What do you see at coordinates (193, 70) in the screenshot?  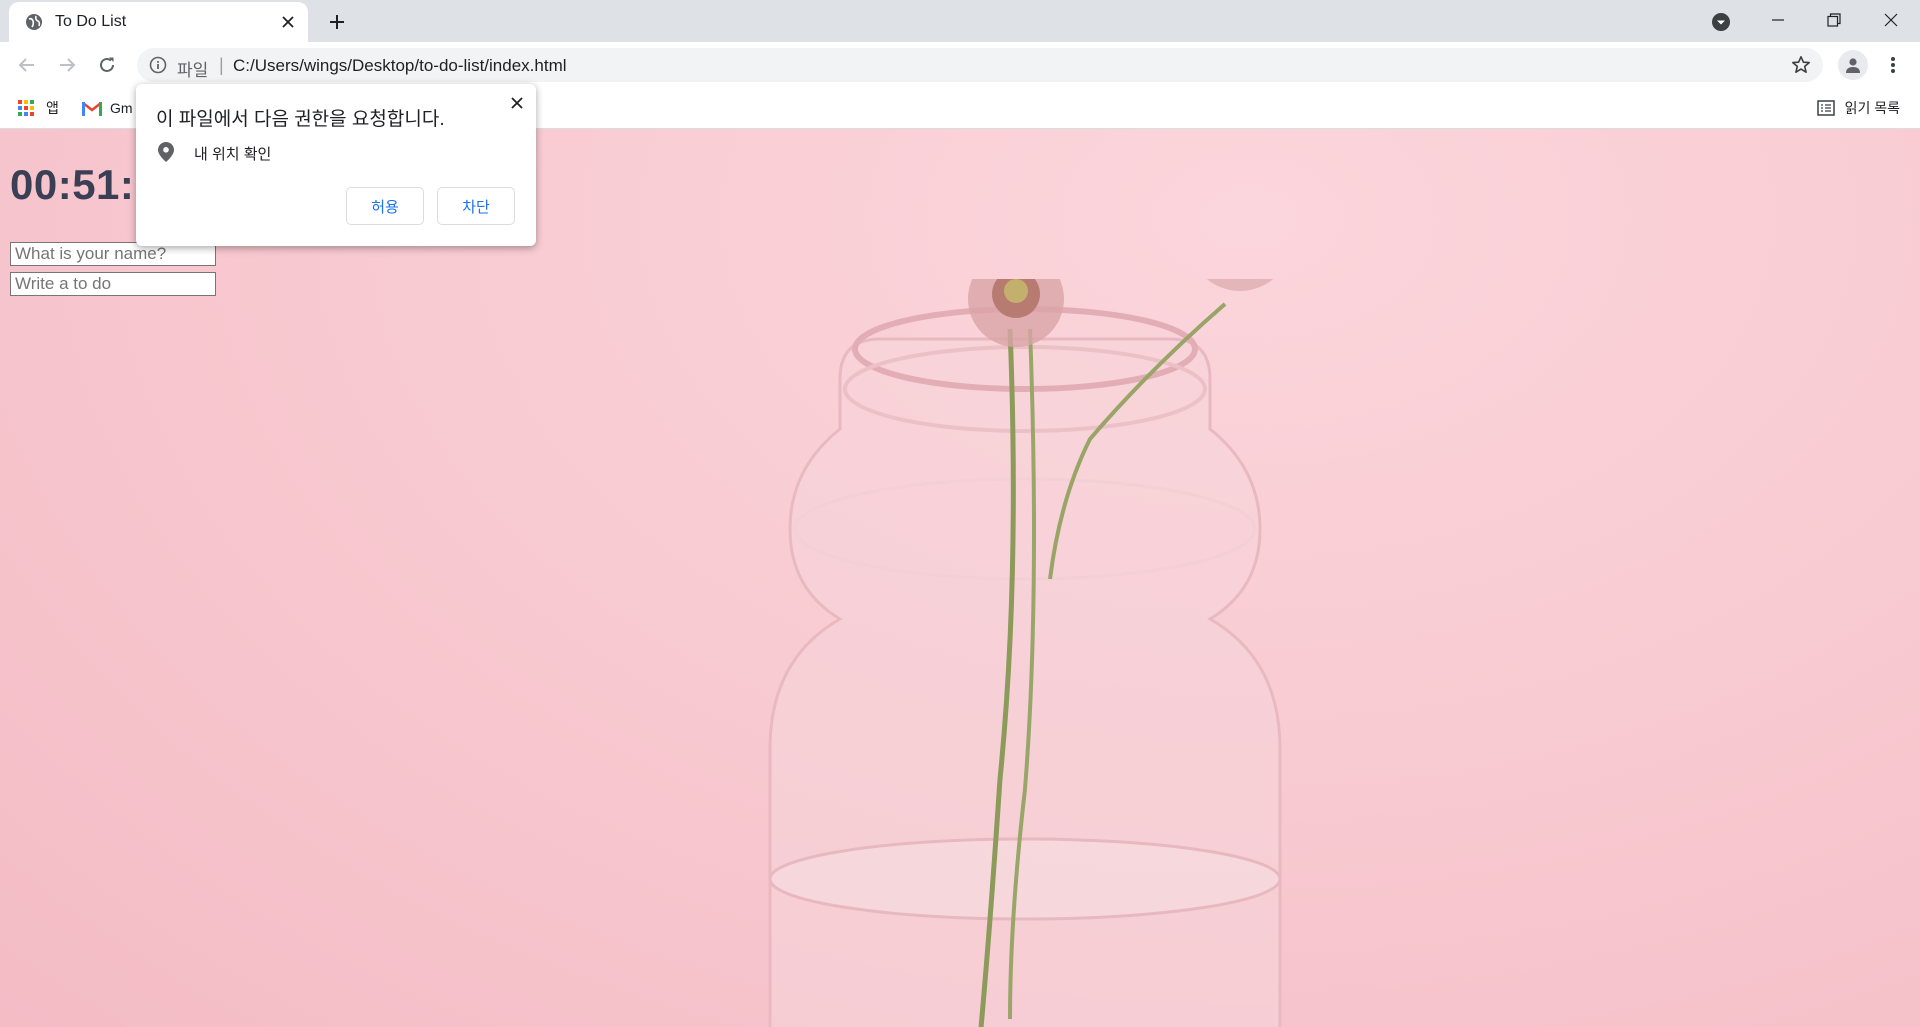 I see `url-scheme-label: 파일` at bounding box center [193, 70].